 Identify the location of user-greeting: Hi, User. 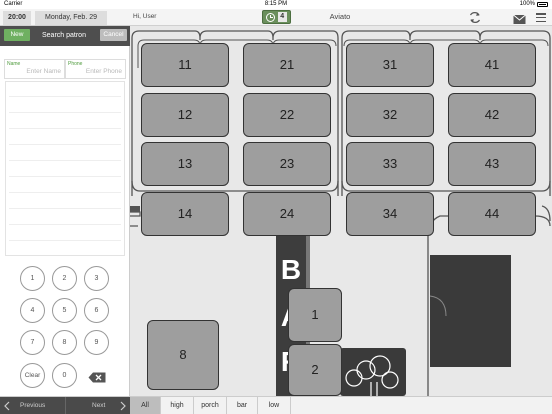
(145, 16).